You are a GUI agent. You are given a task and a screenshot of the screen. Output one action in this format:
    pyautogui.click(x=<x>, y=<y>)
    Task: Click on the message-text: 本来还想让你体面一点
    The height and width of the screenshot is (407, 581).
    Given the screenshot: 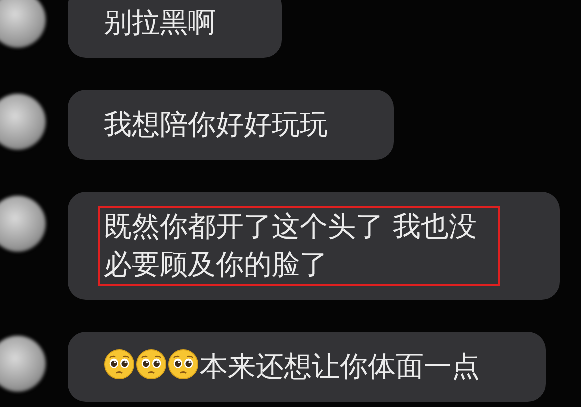 What is the action you would take?
    pyautogui.click(x=340, y=366)
    